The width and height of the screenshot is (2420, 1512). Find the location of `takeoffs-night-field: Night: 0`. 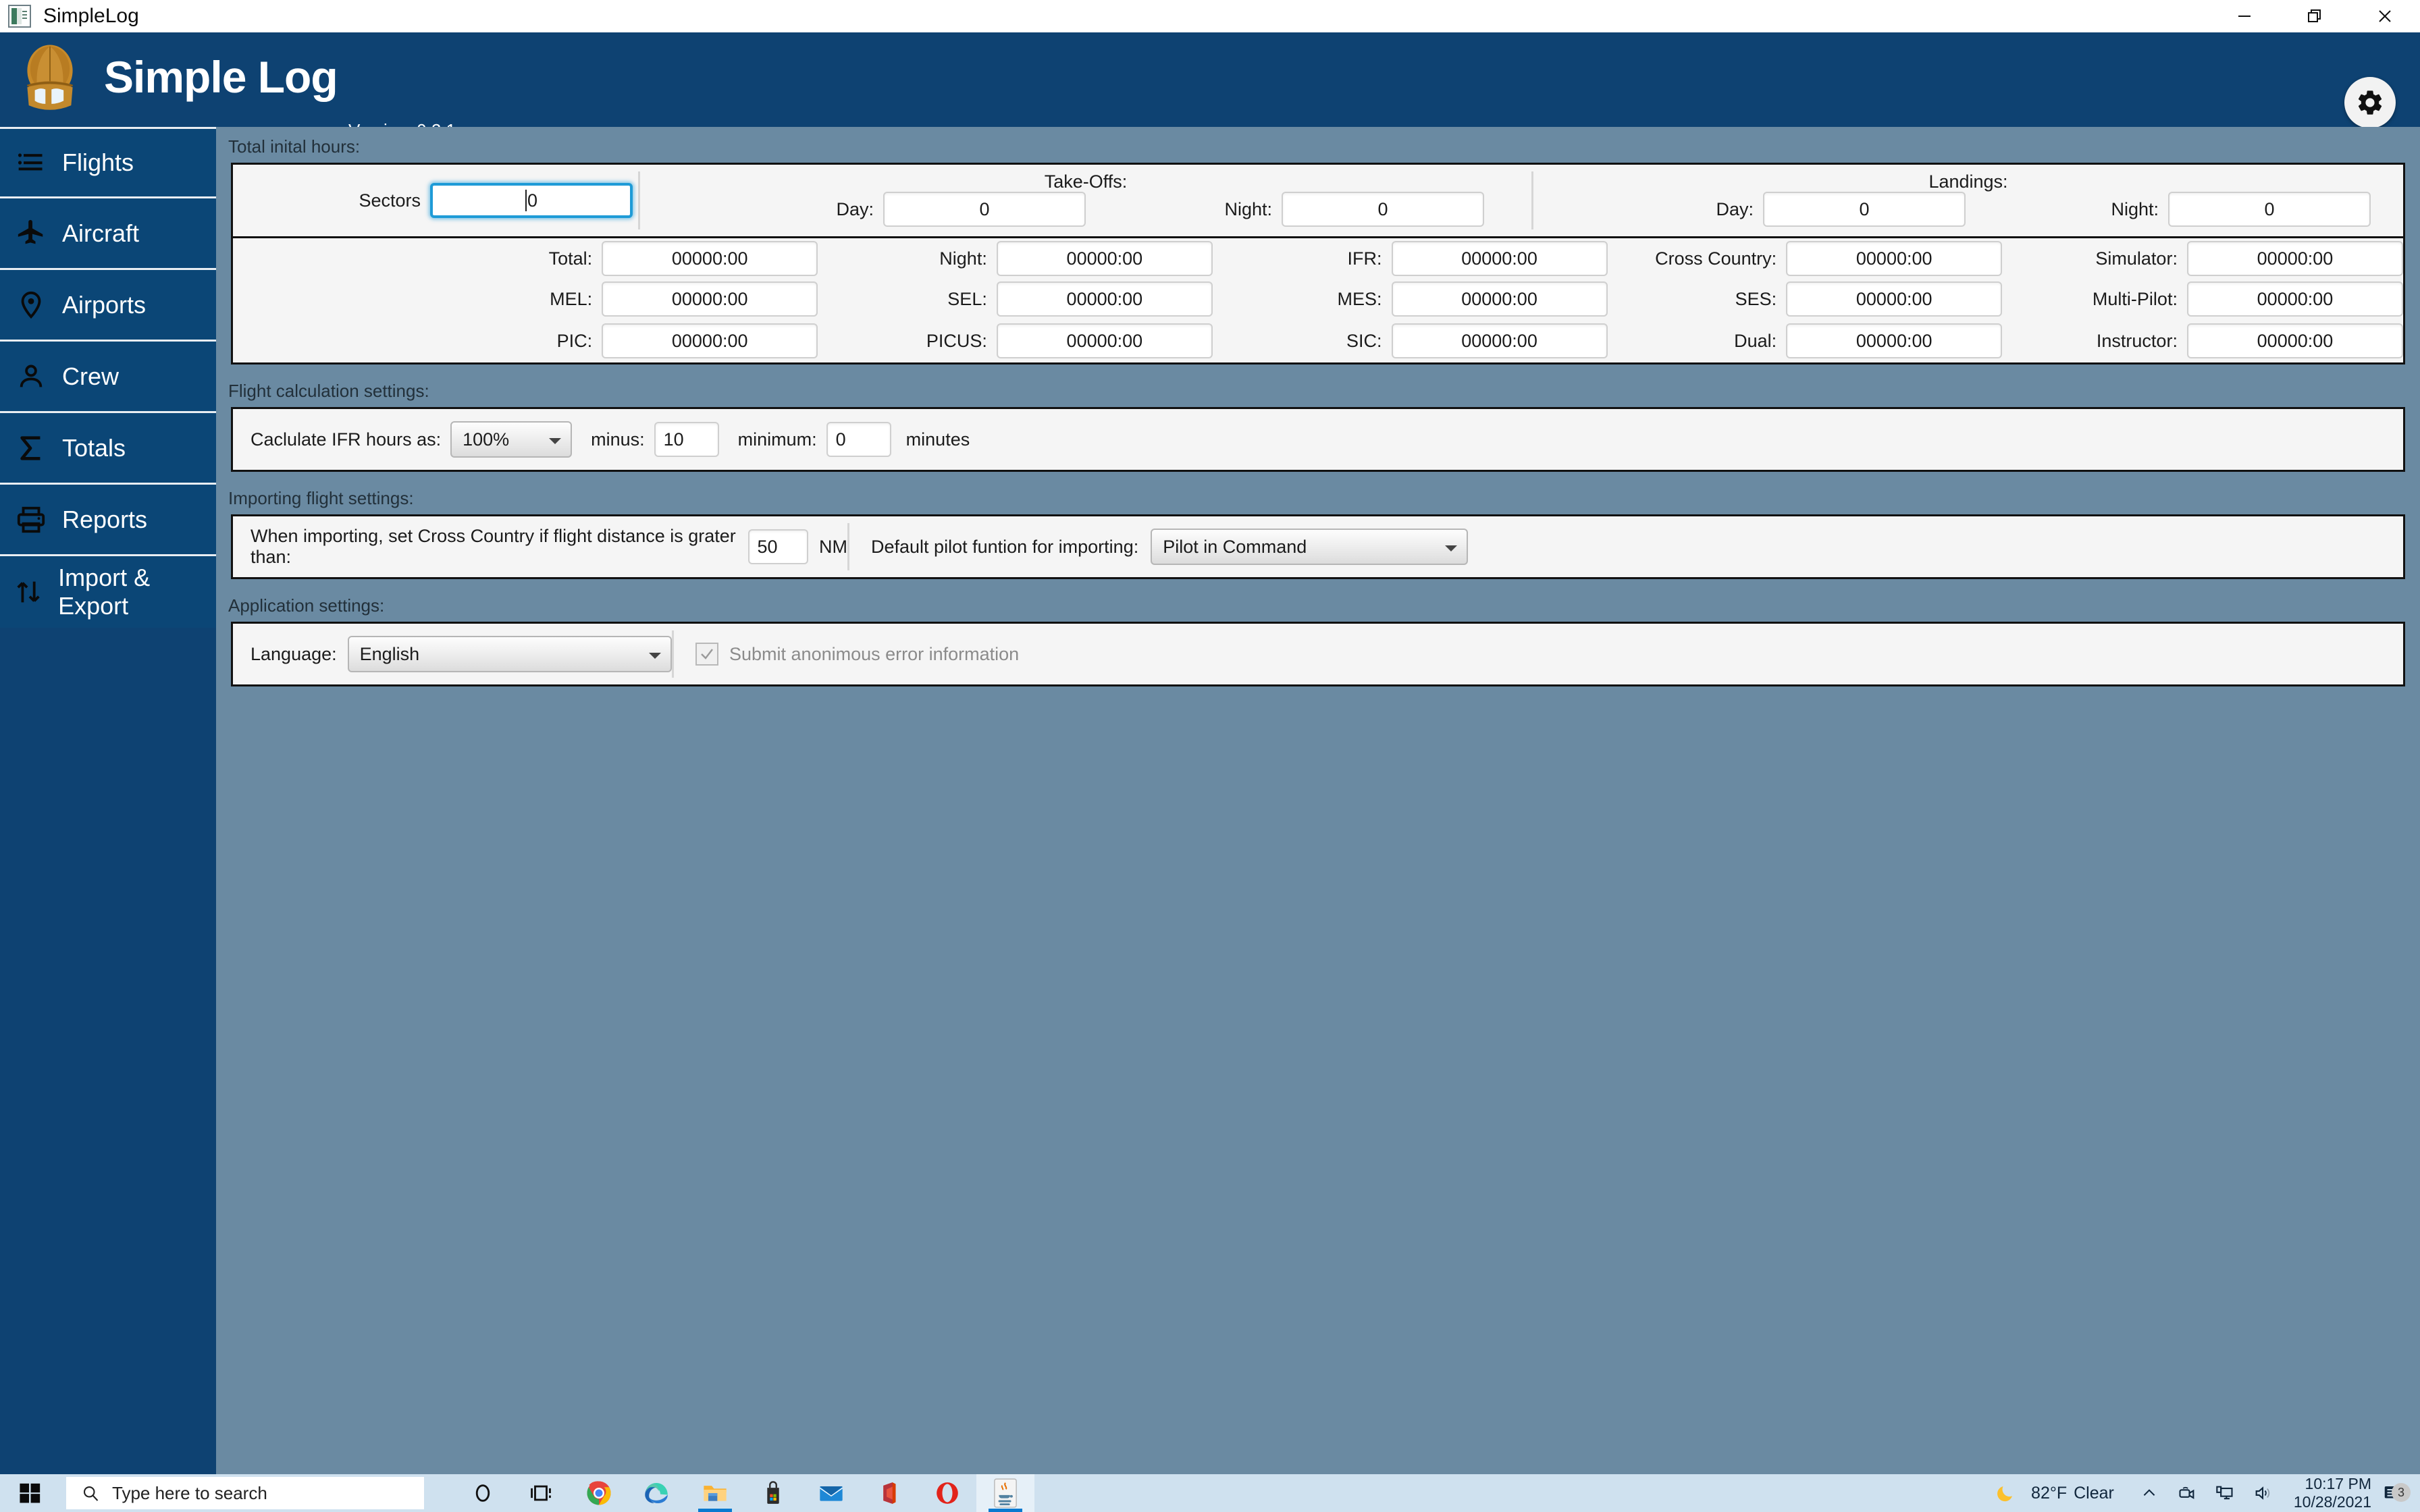

takeoffs-night-field: Night: 0 is located at coordinates (1329, 210).